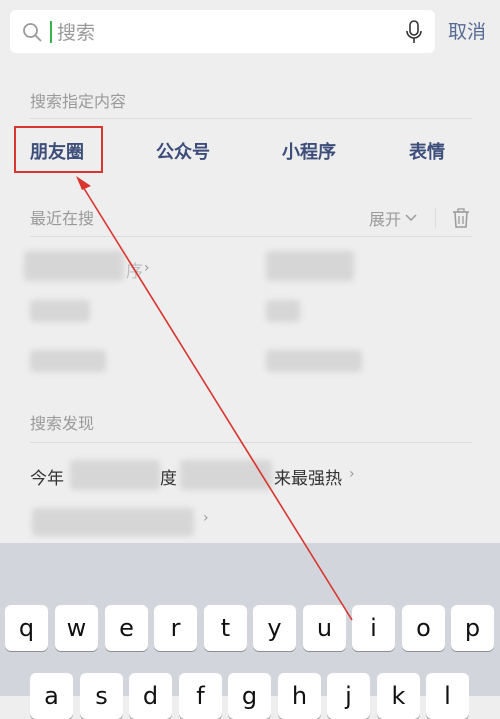 The height and width of the screenshot is (719, 500). What do you see at coordinates (274, 628) in the screenshot?
I see `key-y: y` at bounding box center [274, 628].